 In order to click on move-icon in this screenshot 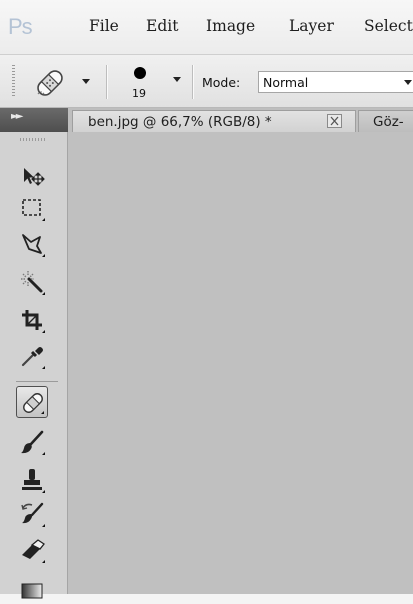, I will do `click(34, 177)`.